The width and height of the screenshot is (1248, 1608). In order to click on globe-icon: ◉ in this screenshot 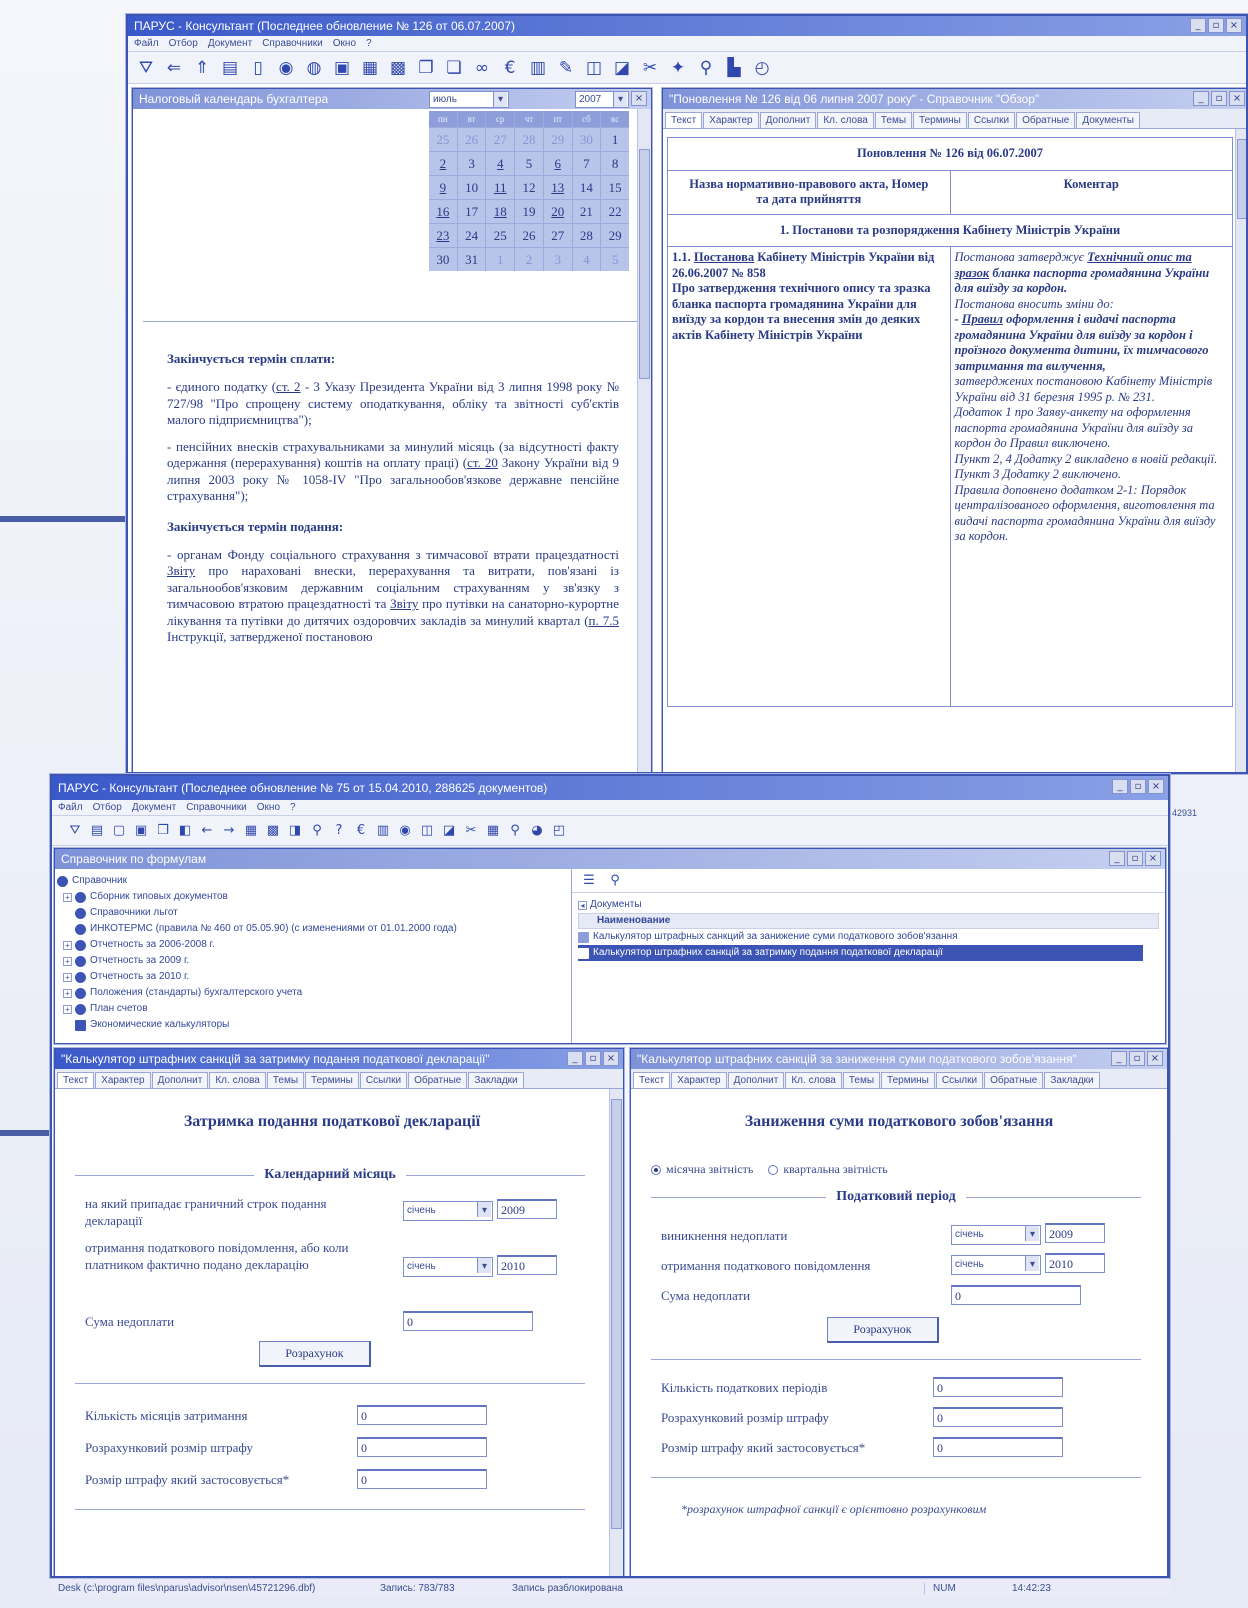, I will do `click(405, 830)`.